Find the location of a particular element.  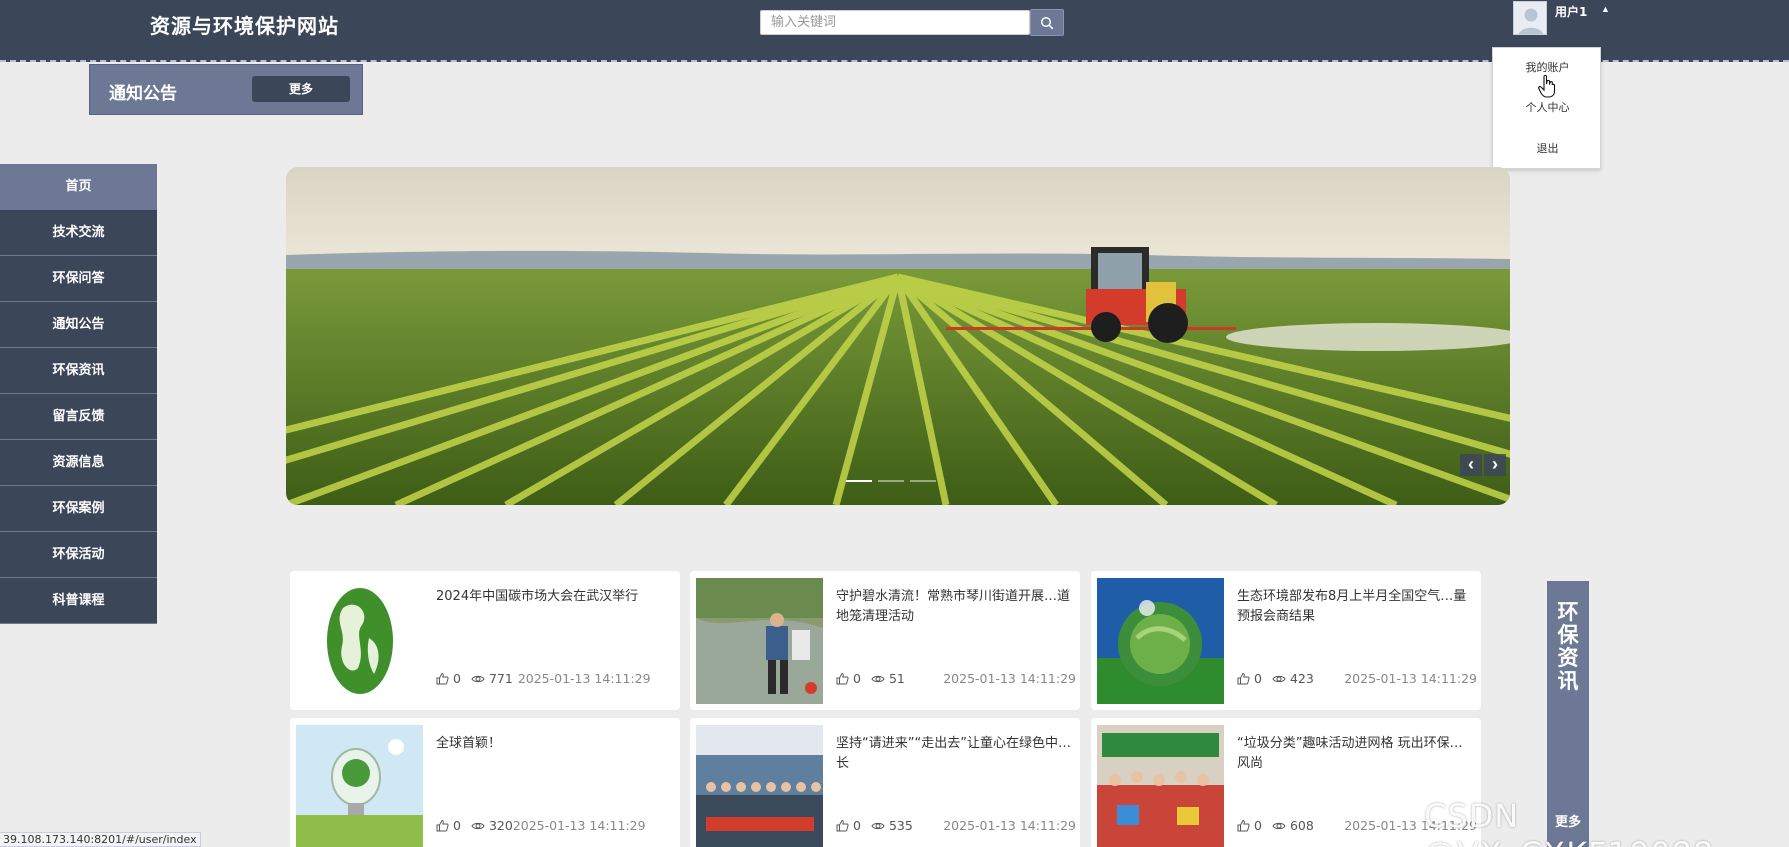

news-title: 2024年中国碳市场大会在武汉举行 is located at coordinates (553, 597).